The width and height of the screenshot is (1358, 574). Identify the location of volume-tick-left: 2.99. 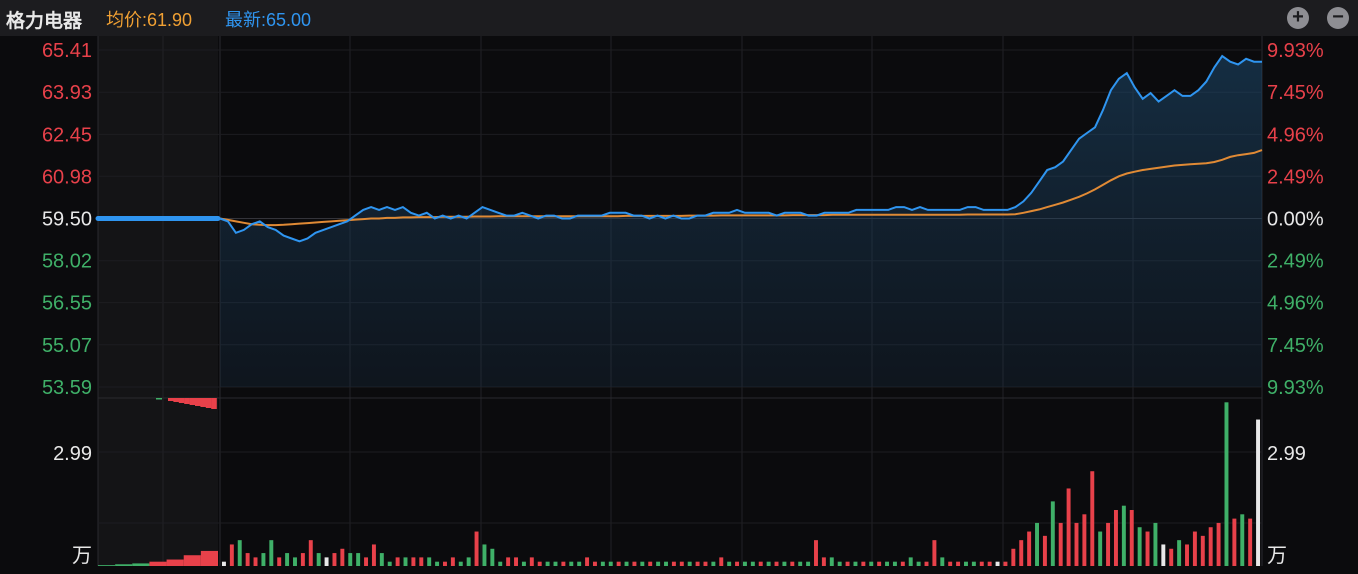
(72, 454).